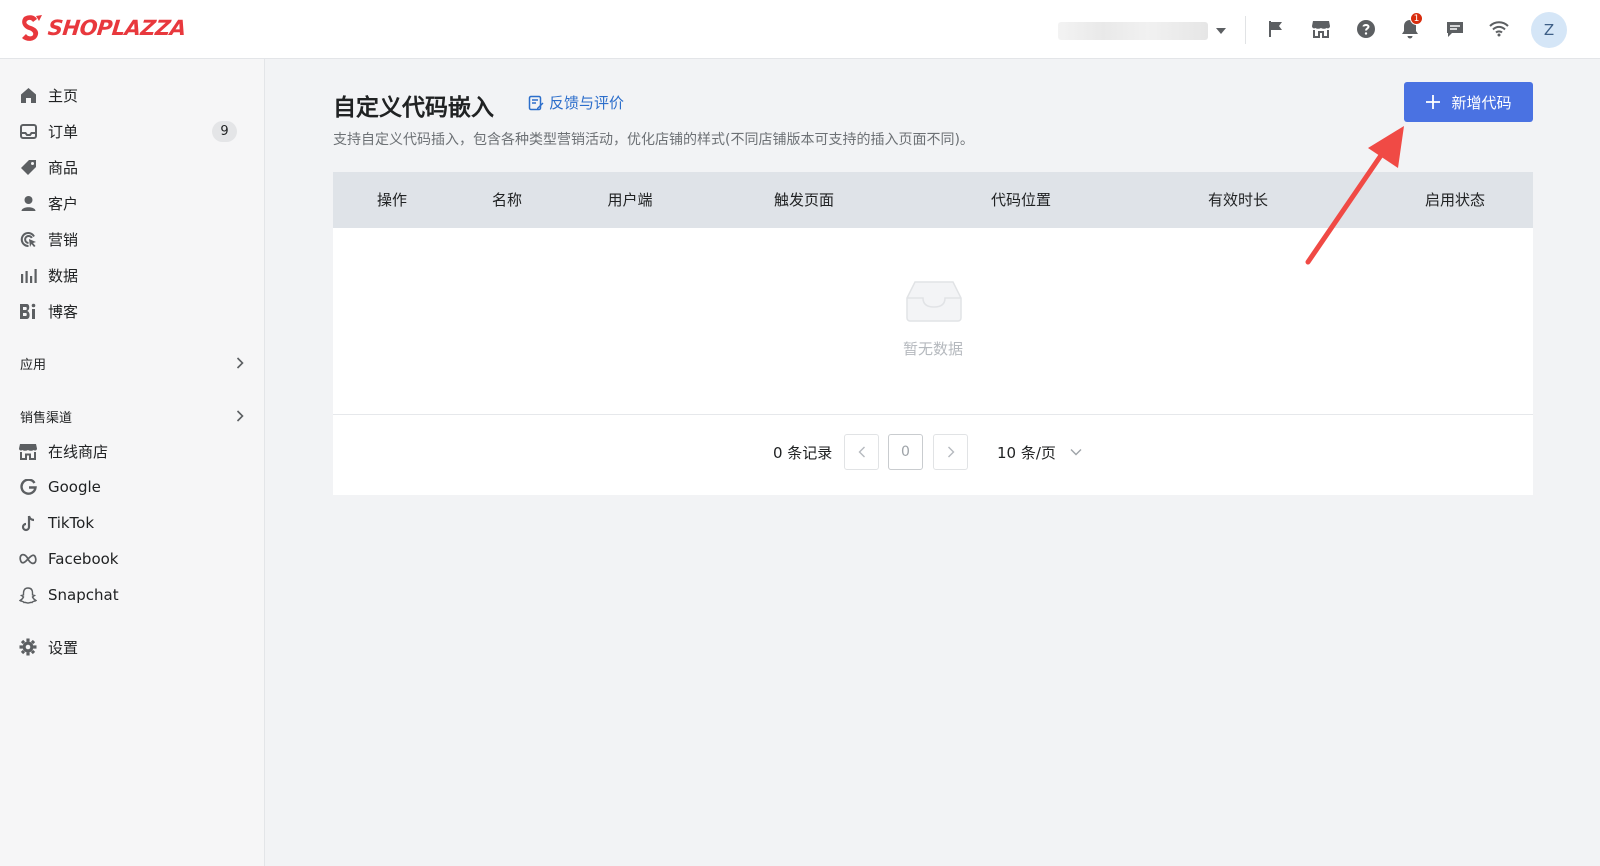 The image size is (1600, 866). I want to click on column-header-actions: 操作, so click(392, 200).